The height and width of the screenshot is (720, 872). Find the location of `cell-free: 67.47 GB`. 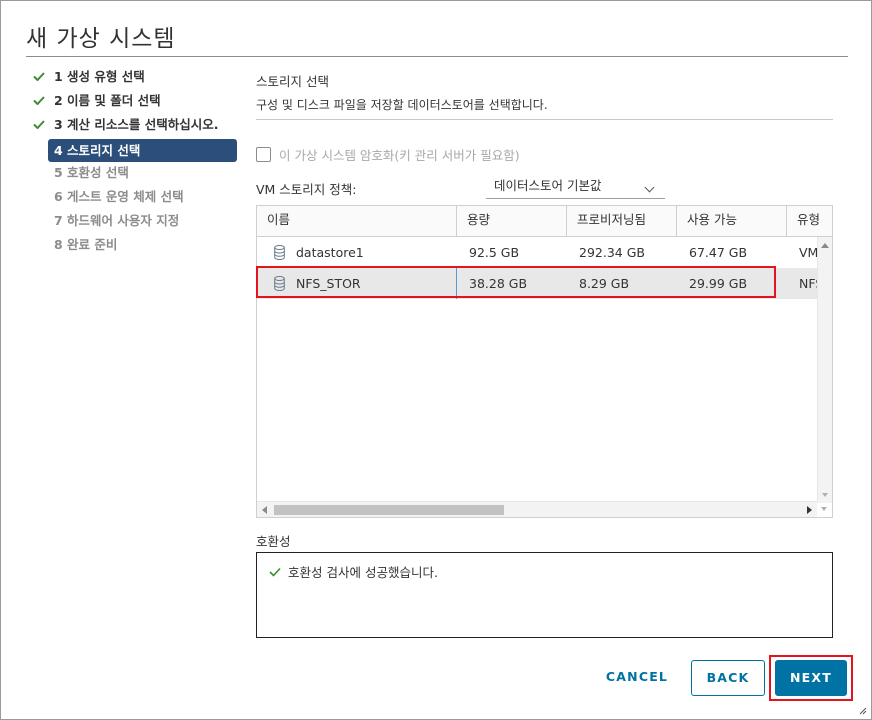

cell-free: 67.47 GB is located at coordinates (718, 252).